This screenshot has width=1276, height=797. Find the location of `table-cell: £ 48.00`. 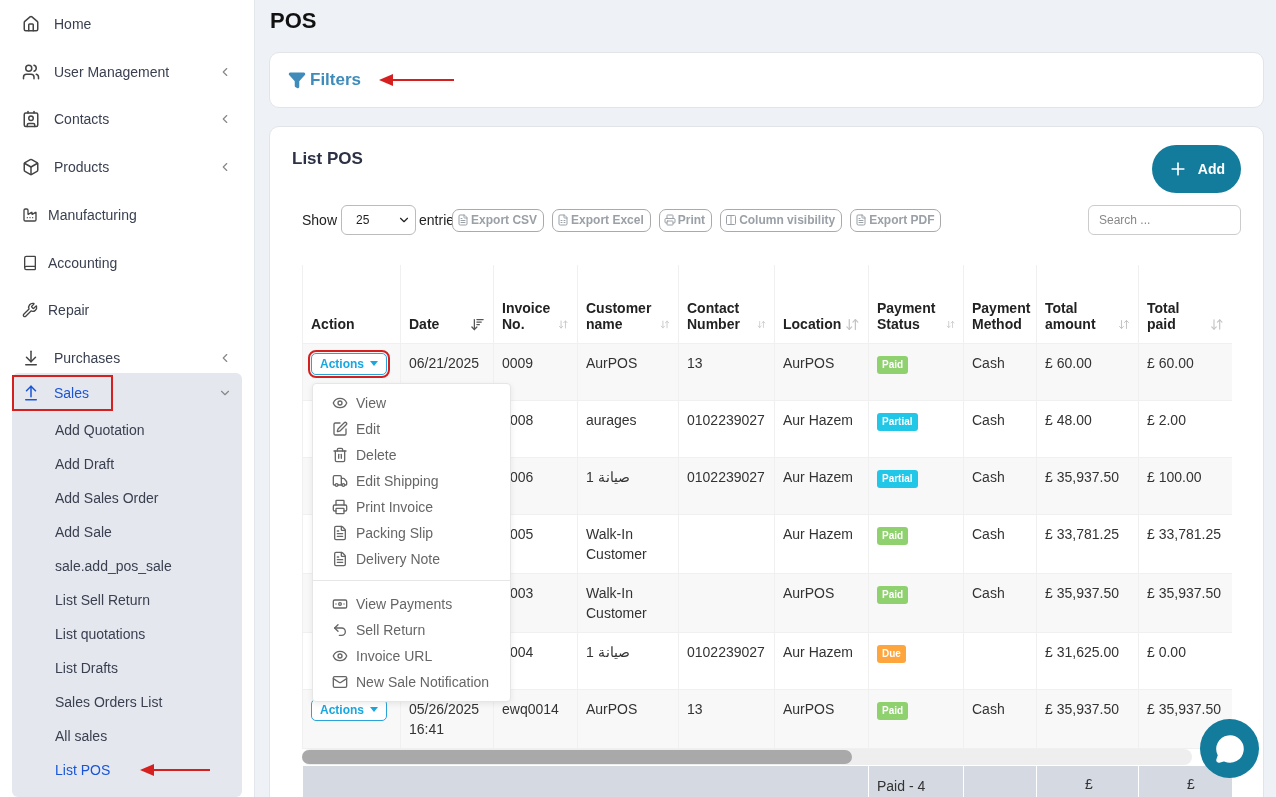

table-cell: £ 48.00 is located at coordinates (1068, 419).